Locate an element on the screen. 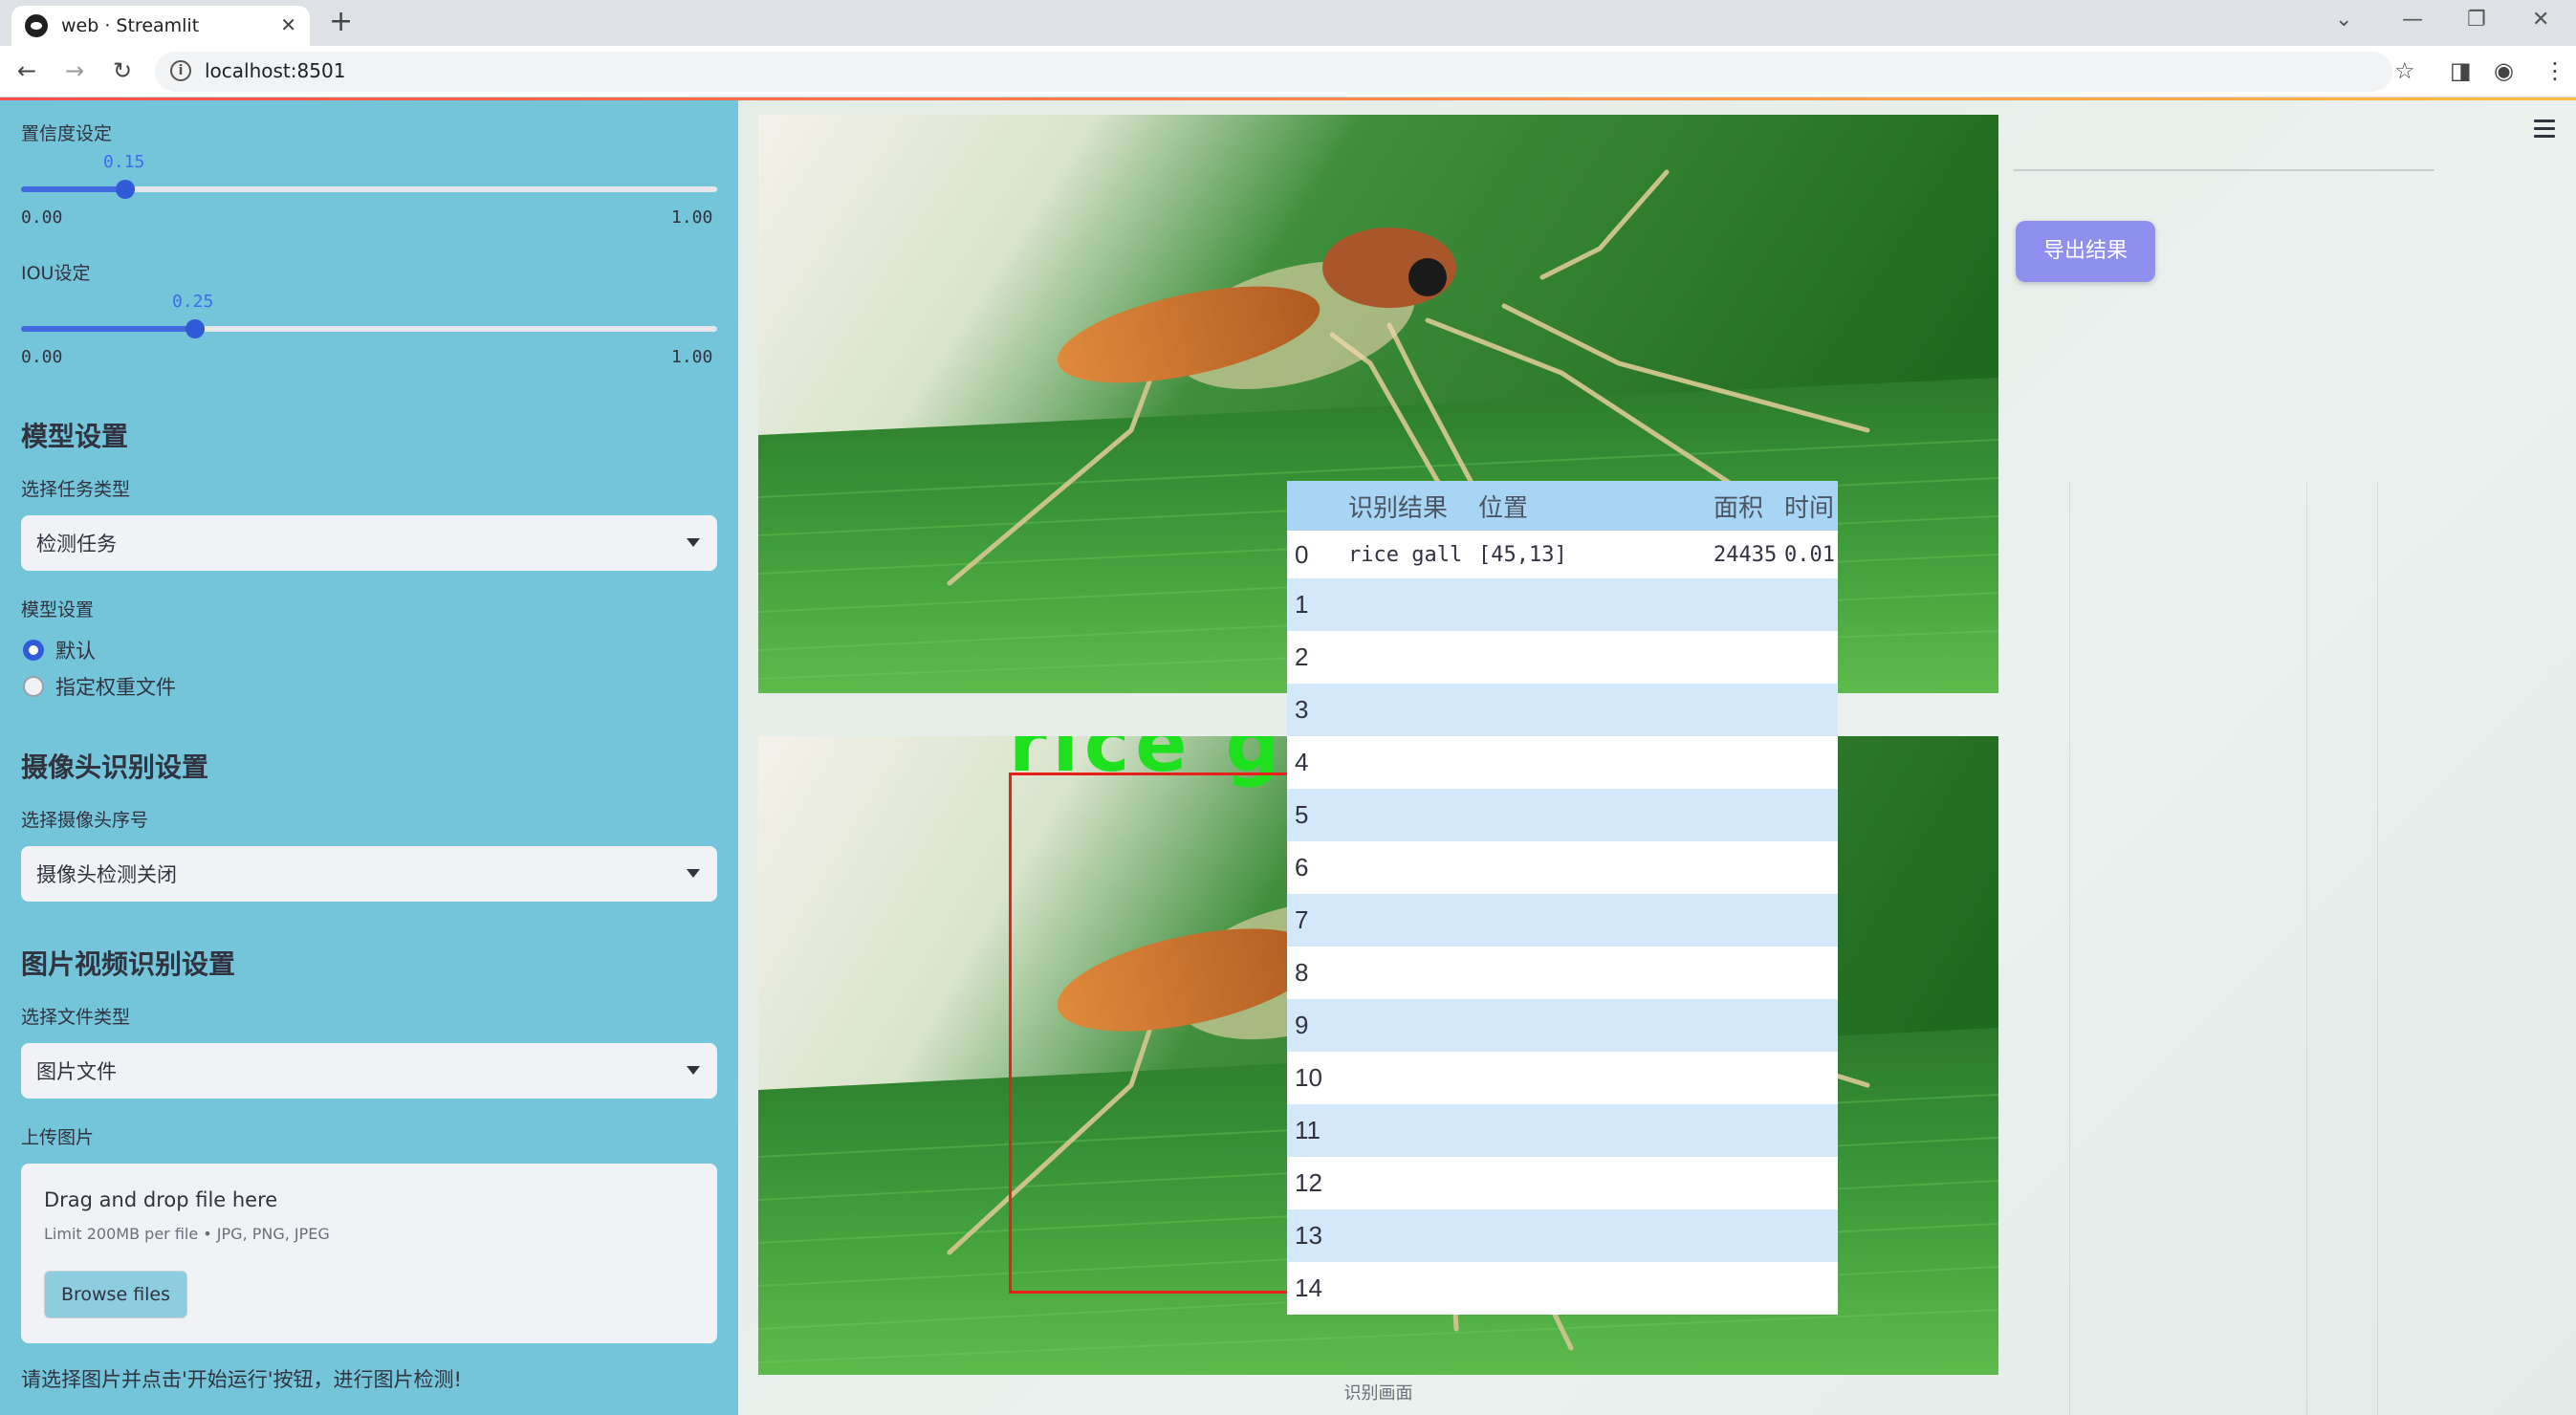 Image resolution: width=2576 pixels, height=1415 pixels. file-type-select: 图片文件 is located at coordinates (369, 1071).